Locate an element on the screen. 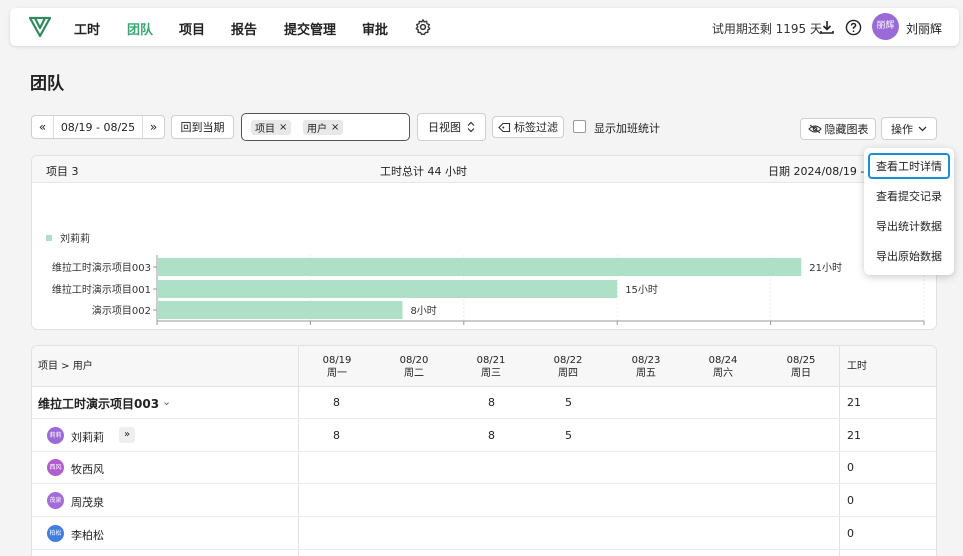  hide-chart-button: 隐藏图表 is located at coordinates (838, 129).